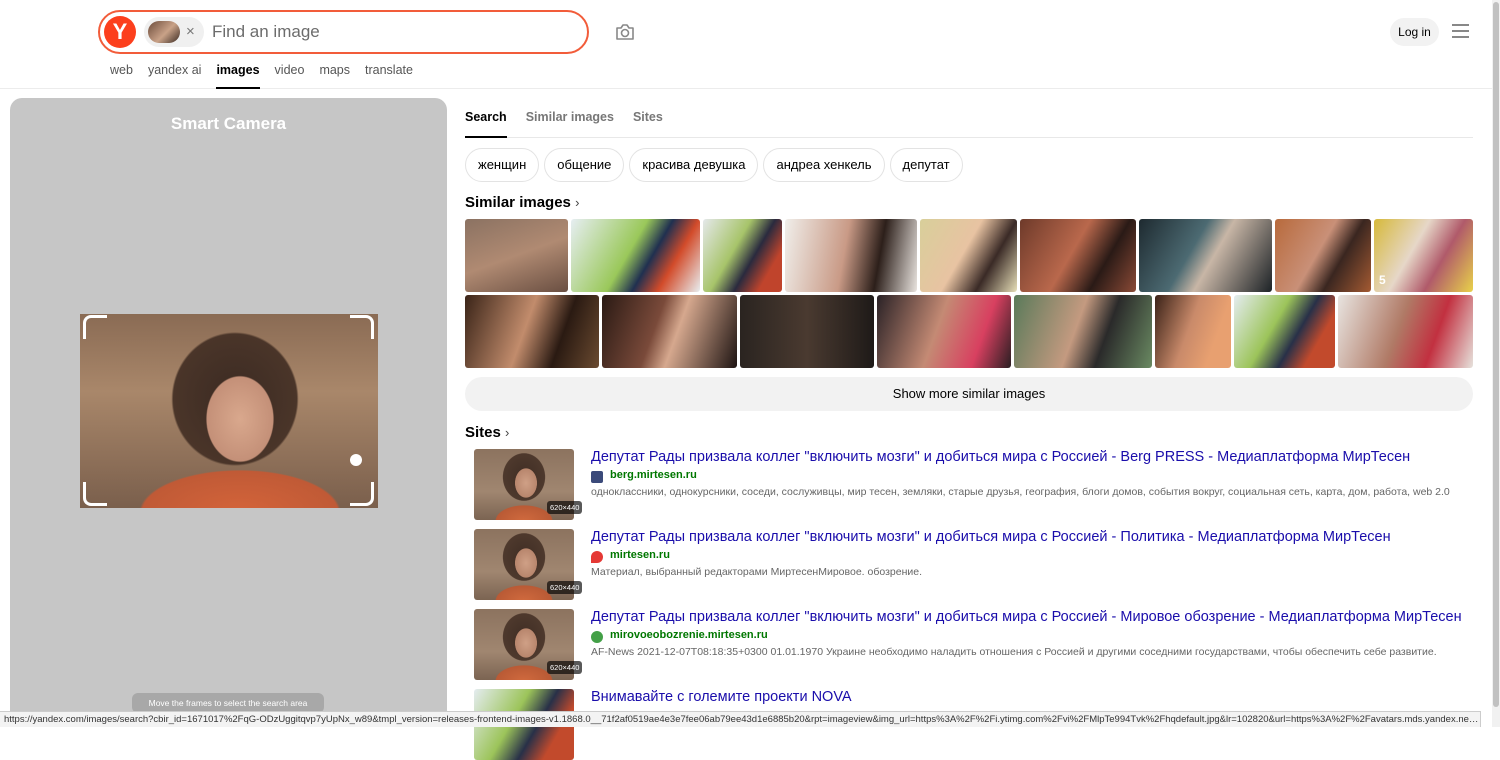 The width and height of the screenshot is (1500, 760). What do you see at coordinates (1460, 31) in the screenshot?
I see `menu-icon` at bounding box center [1460, 31].